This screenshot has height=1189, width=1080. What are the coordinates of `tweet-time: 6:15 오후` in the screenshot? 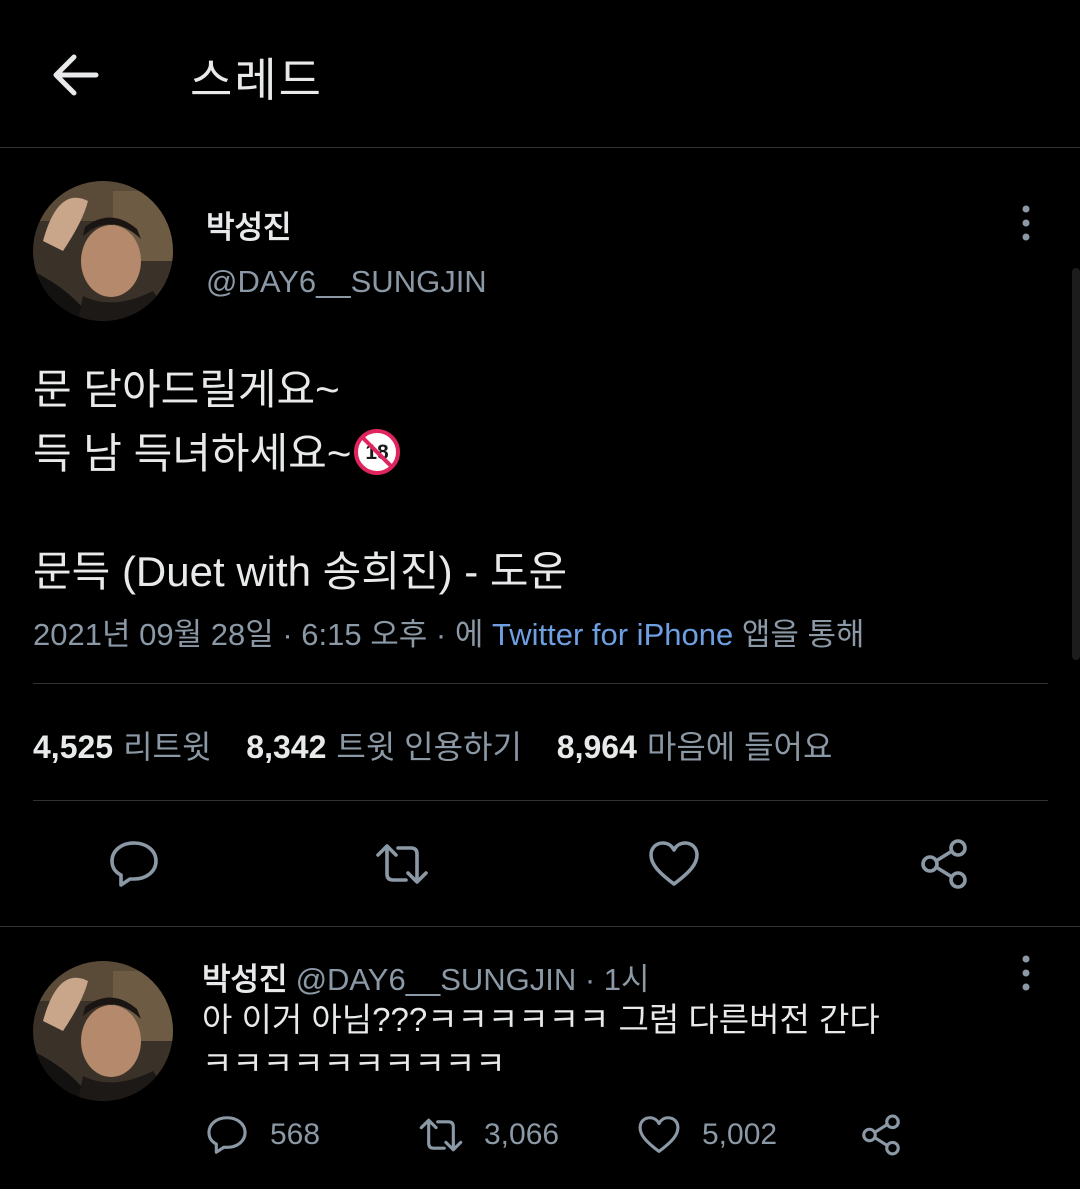 It's located at (364, 634).